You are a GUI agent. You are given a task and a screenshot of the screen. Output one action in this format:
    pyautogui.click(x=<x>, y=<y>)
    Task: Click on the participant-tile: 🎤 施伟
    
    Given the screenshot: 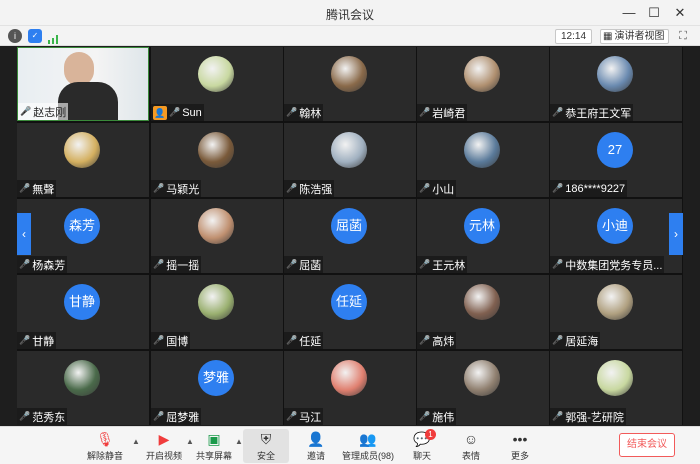 What is the action you would take?
    pyautogui.click(x=483, y=388)
    